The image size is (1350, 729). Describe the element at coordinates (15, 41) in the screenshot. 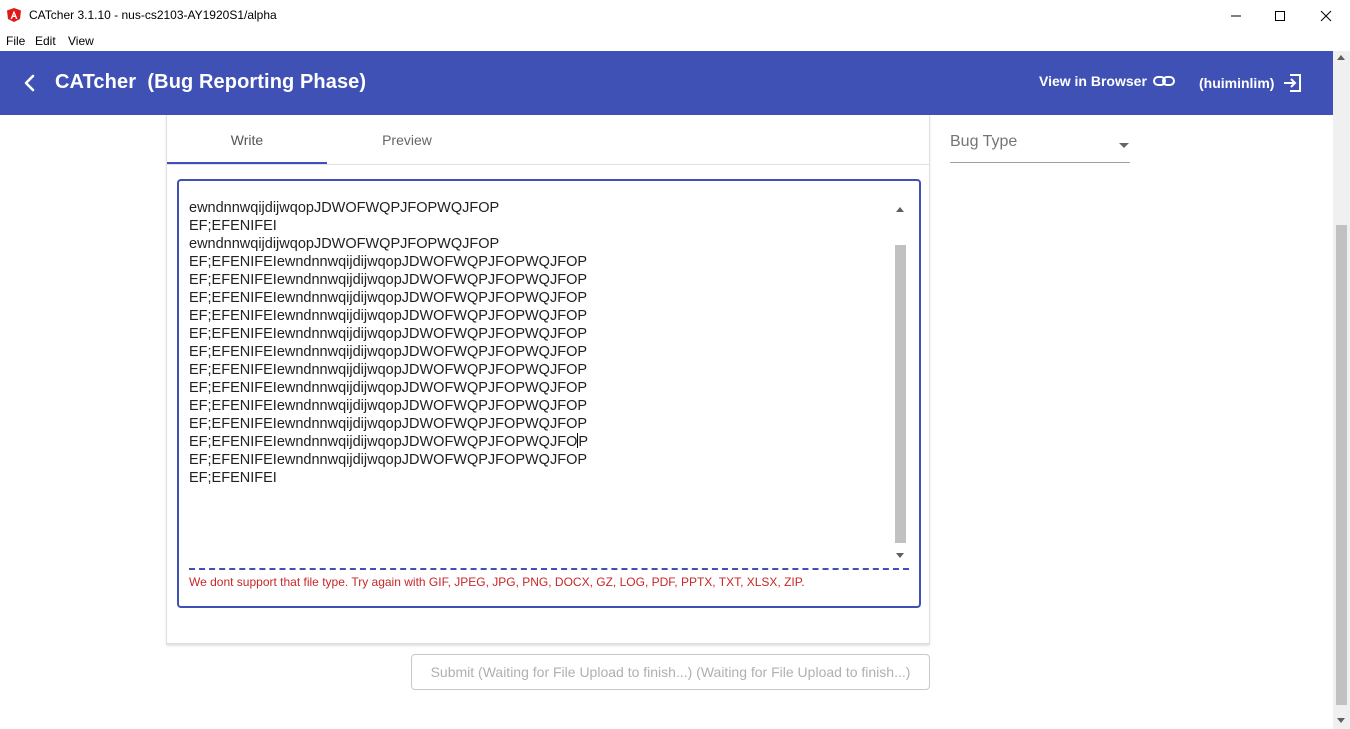

I see `menu-file: File` at that location.